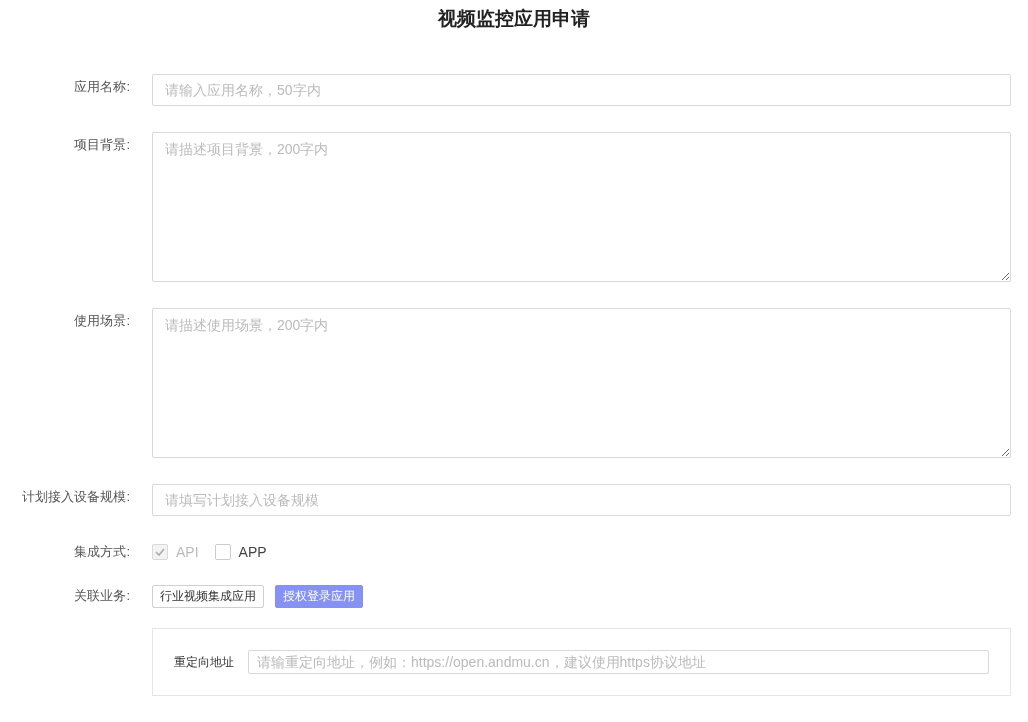 This screenshot has height=722, width=1028. I want to click on field-label: 关联业务:, so click(102, 596).